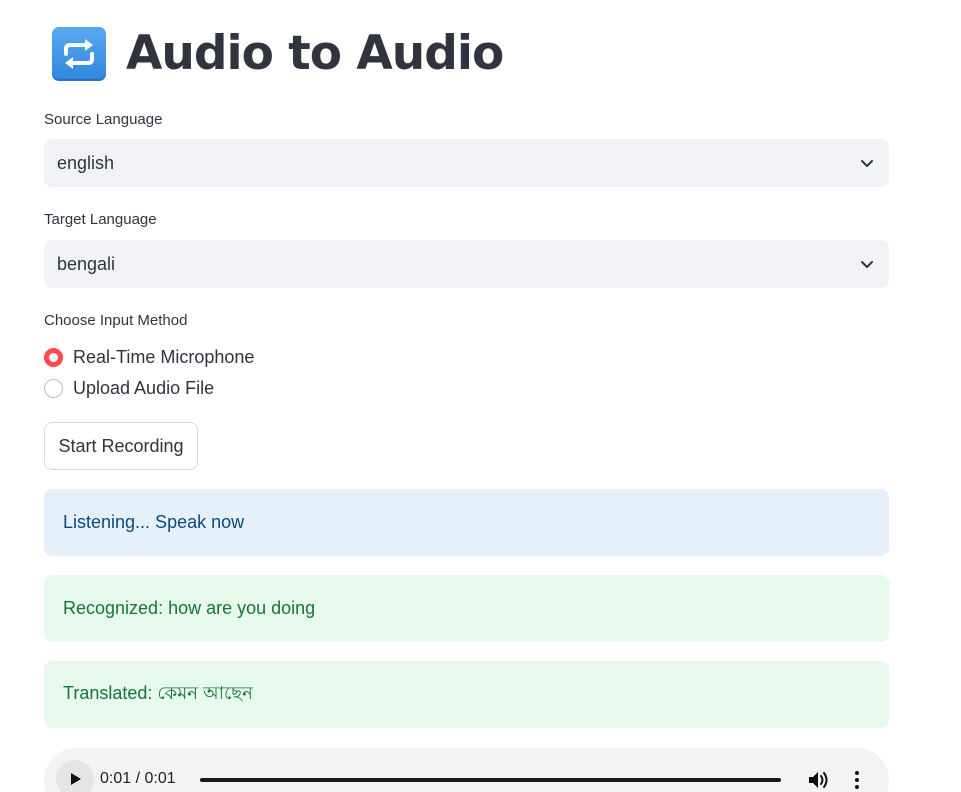 The image size is (961, 792). What do you see at coordinates (103, 119) in the screenshot?
I see `source-language-label: Source Language` at bounding box center [103, 119].